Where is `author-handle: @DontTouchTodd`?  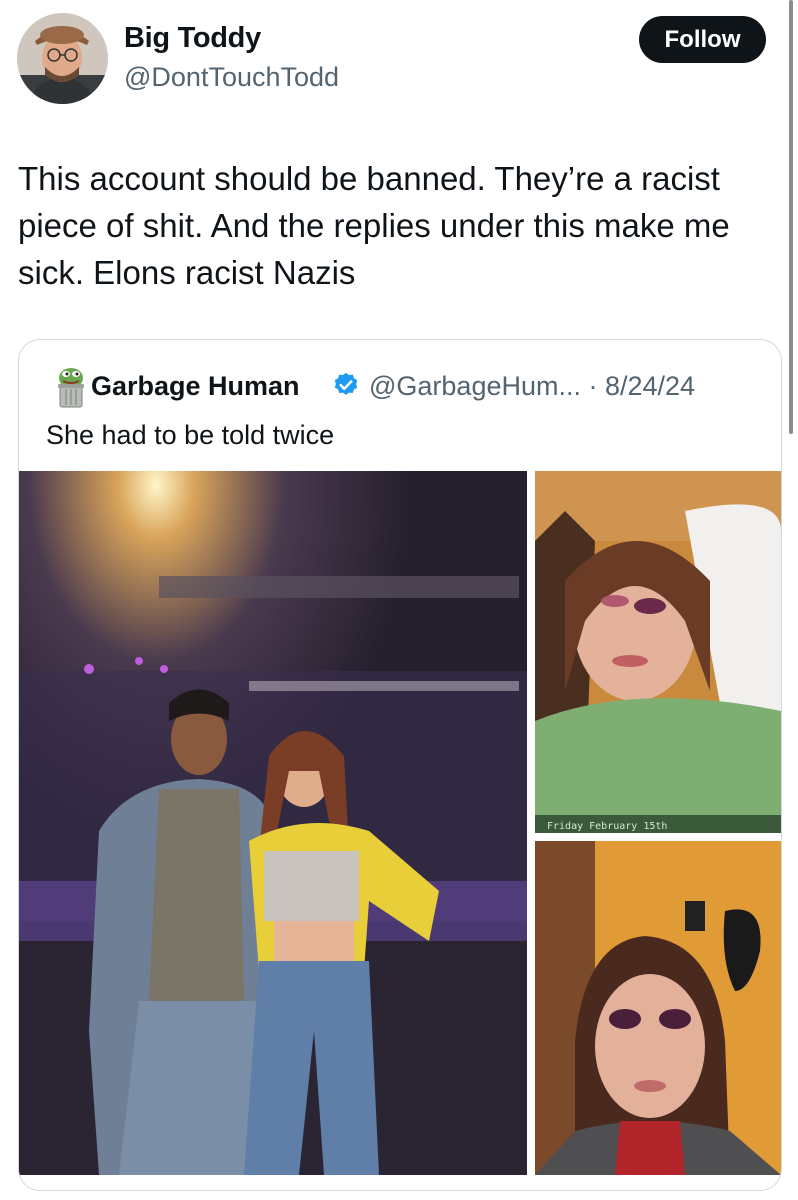 author-handle: @DontTouchTodd is located at coordinates (231, 77).